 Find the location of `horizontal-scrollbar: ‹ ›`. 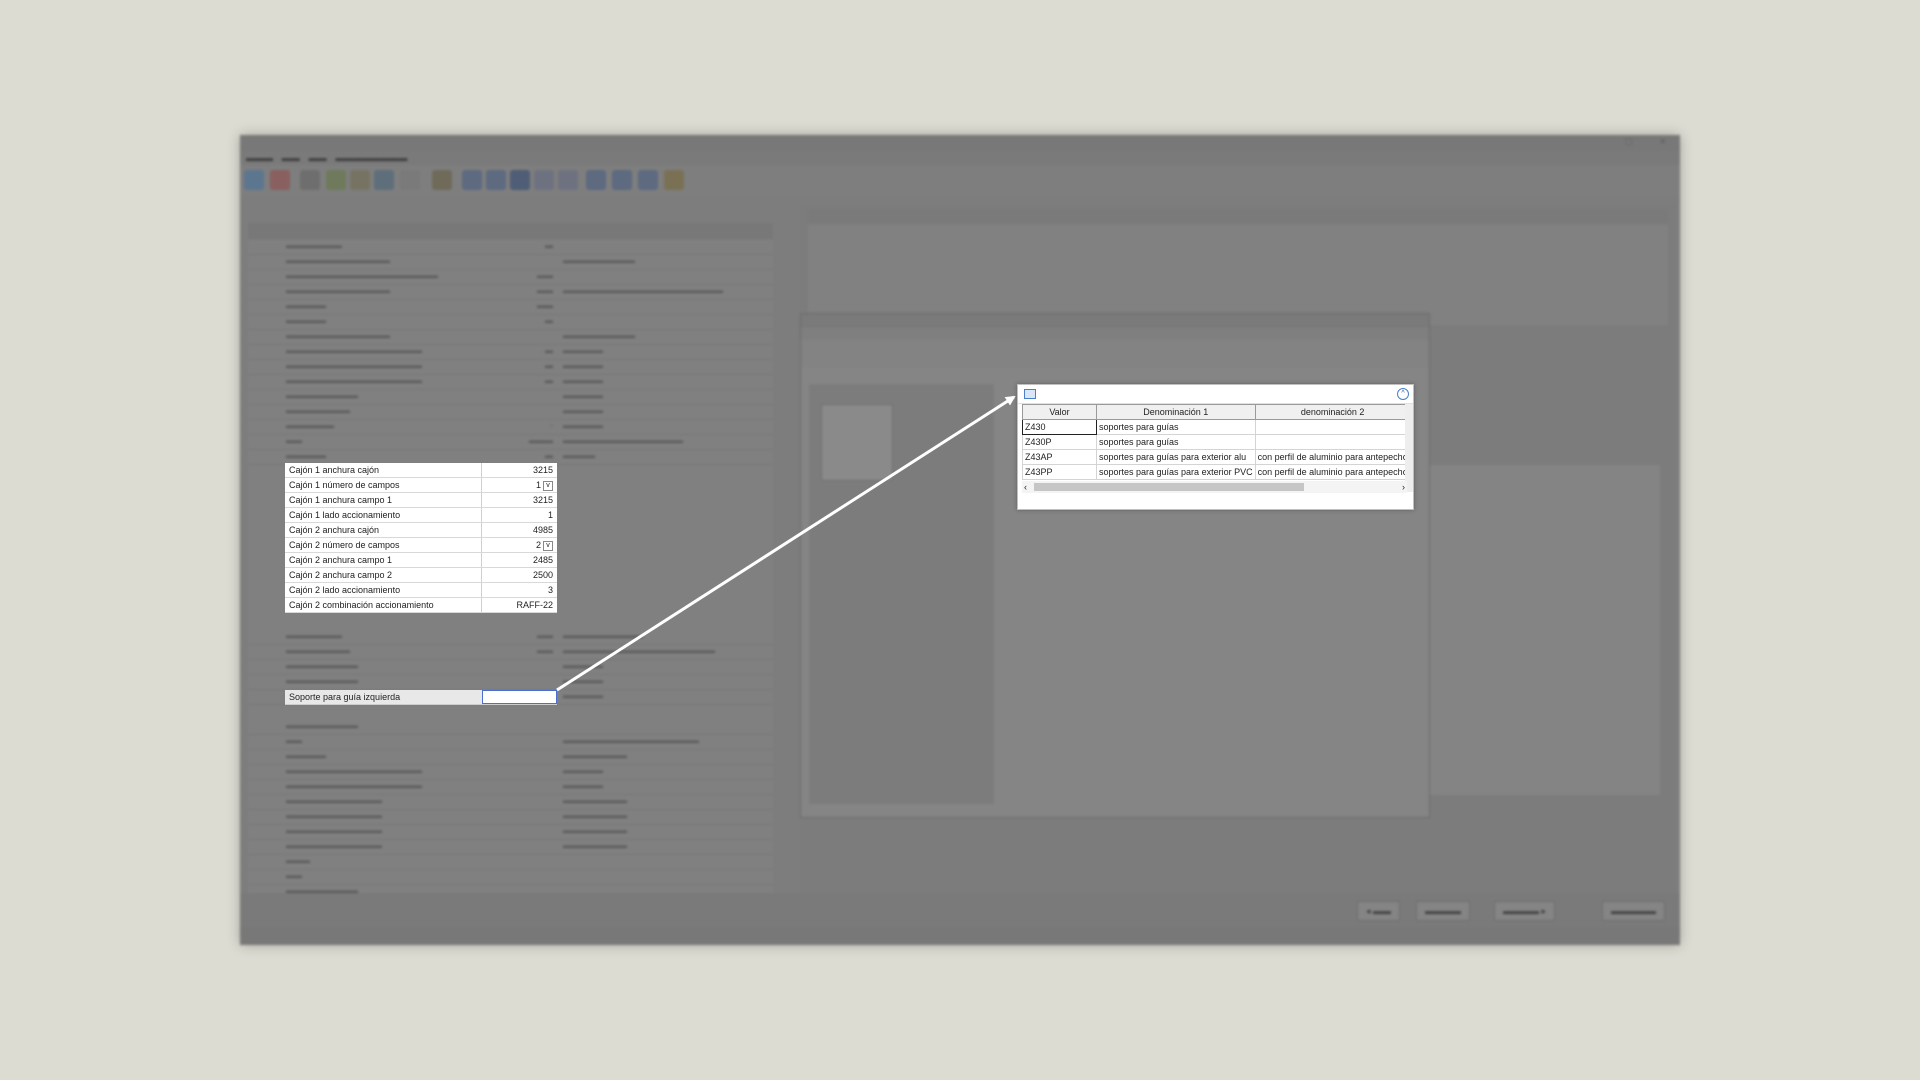

horizontal-scrollbar: ‹ › is located at coordinates (1214, 487).